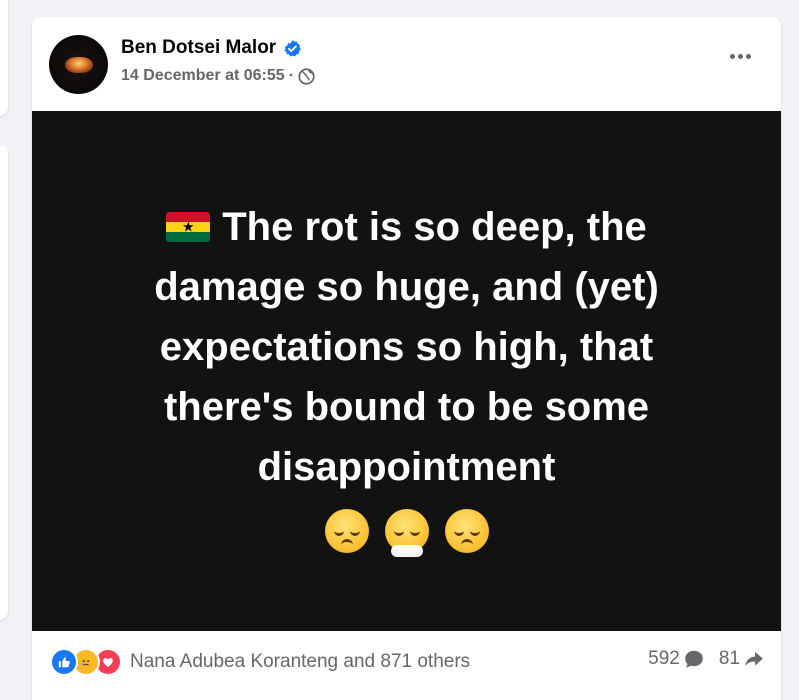 The width and height of the screenshot is (799, 700). I want to click on ghana-flag-emoji: ★, so click(188, 227).